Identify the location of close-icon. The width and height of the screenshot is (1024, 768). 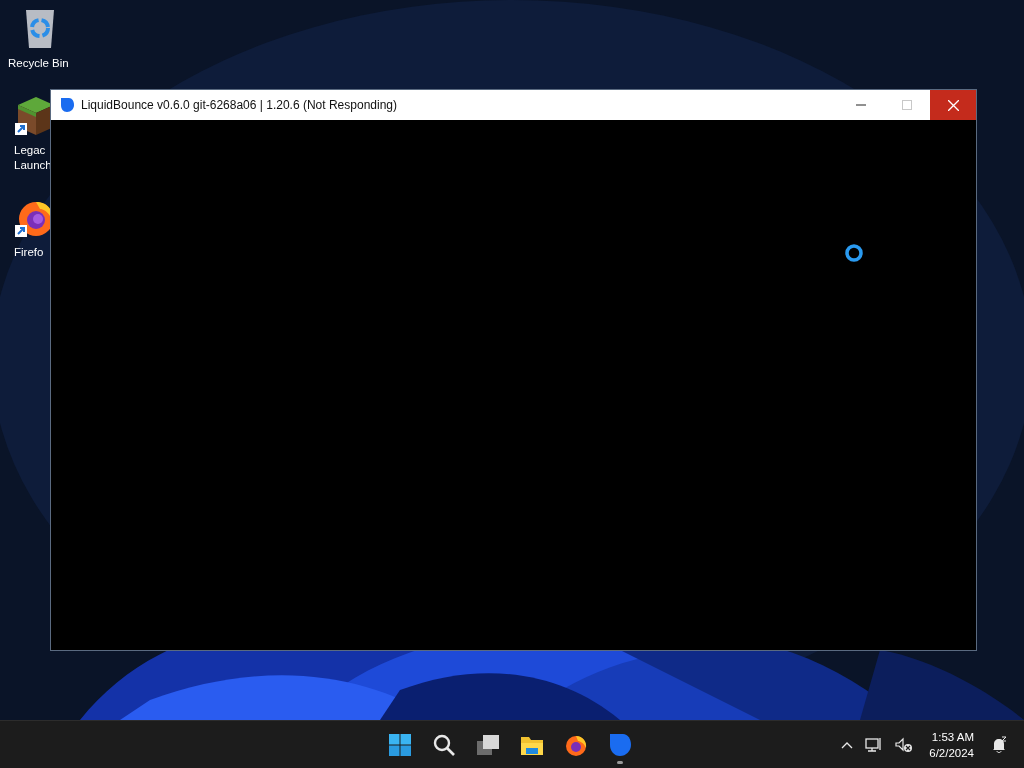
(953, 105).